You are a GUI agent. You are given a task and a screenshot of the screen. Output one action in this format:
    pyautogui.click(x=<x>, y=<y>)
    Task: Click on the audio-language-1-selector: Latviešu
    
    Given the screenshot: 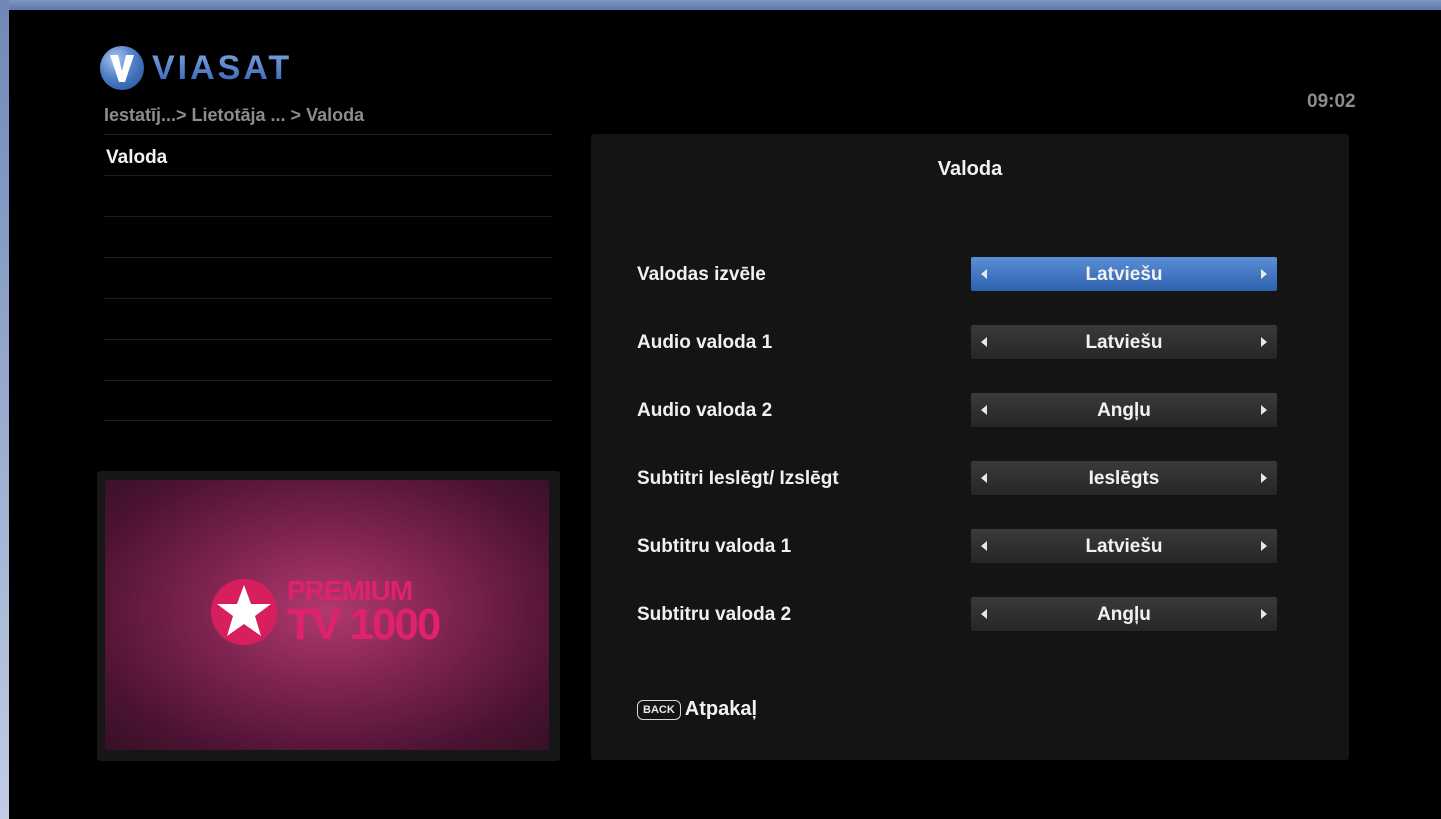 What is the action you would take?
    pyautogui.click(x=1124, y=342)
    